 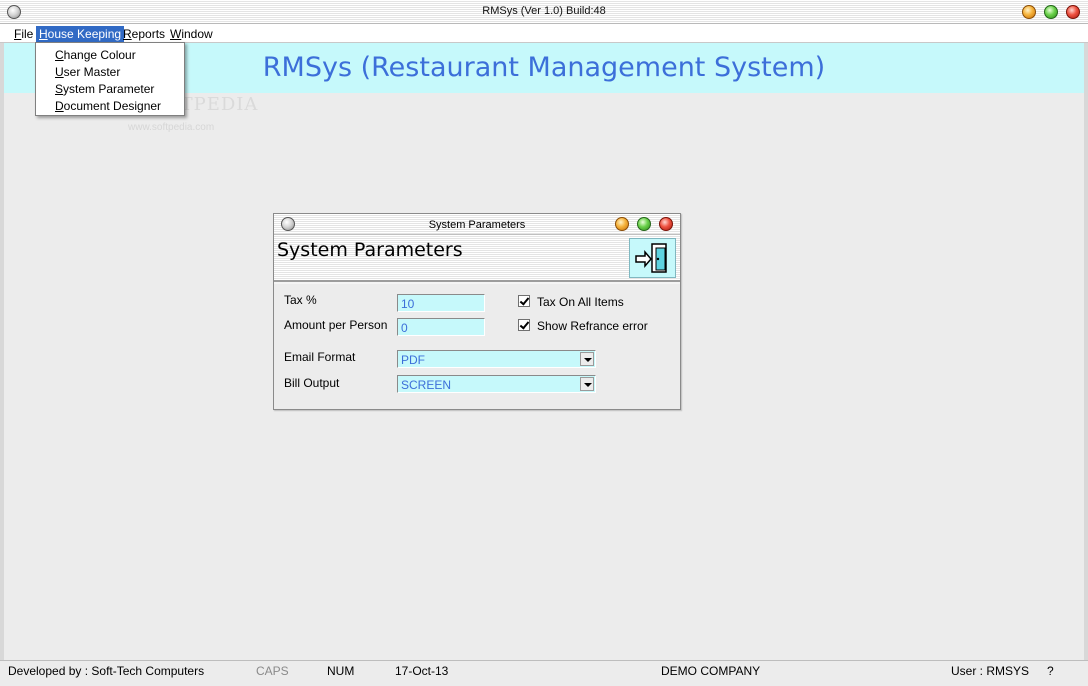 What do you see at coordinates (1029, 12) in the screenshot?
I see `minimize-icon` at bounding box center [1029, 12].